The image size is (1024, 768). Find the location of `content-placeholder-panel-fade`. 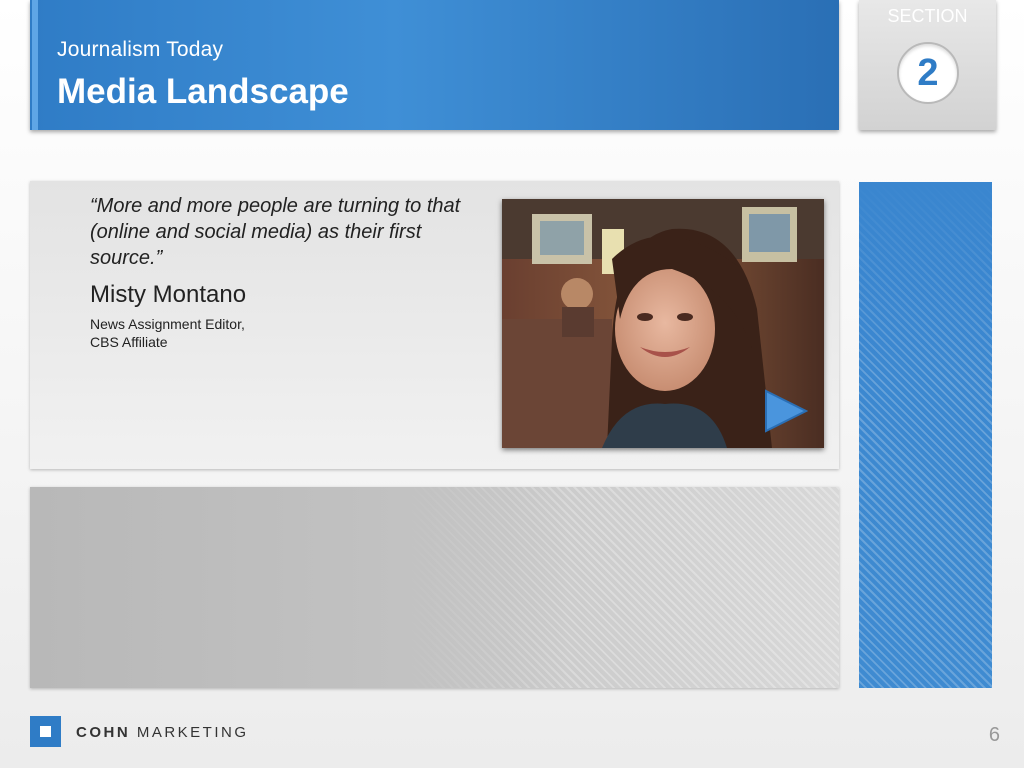

content-placeholder-panel-fade is located at coordinates (300, 587).